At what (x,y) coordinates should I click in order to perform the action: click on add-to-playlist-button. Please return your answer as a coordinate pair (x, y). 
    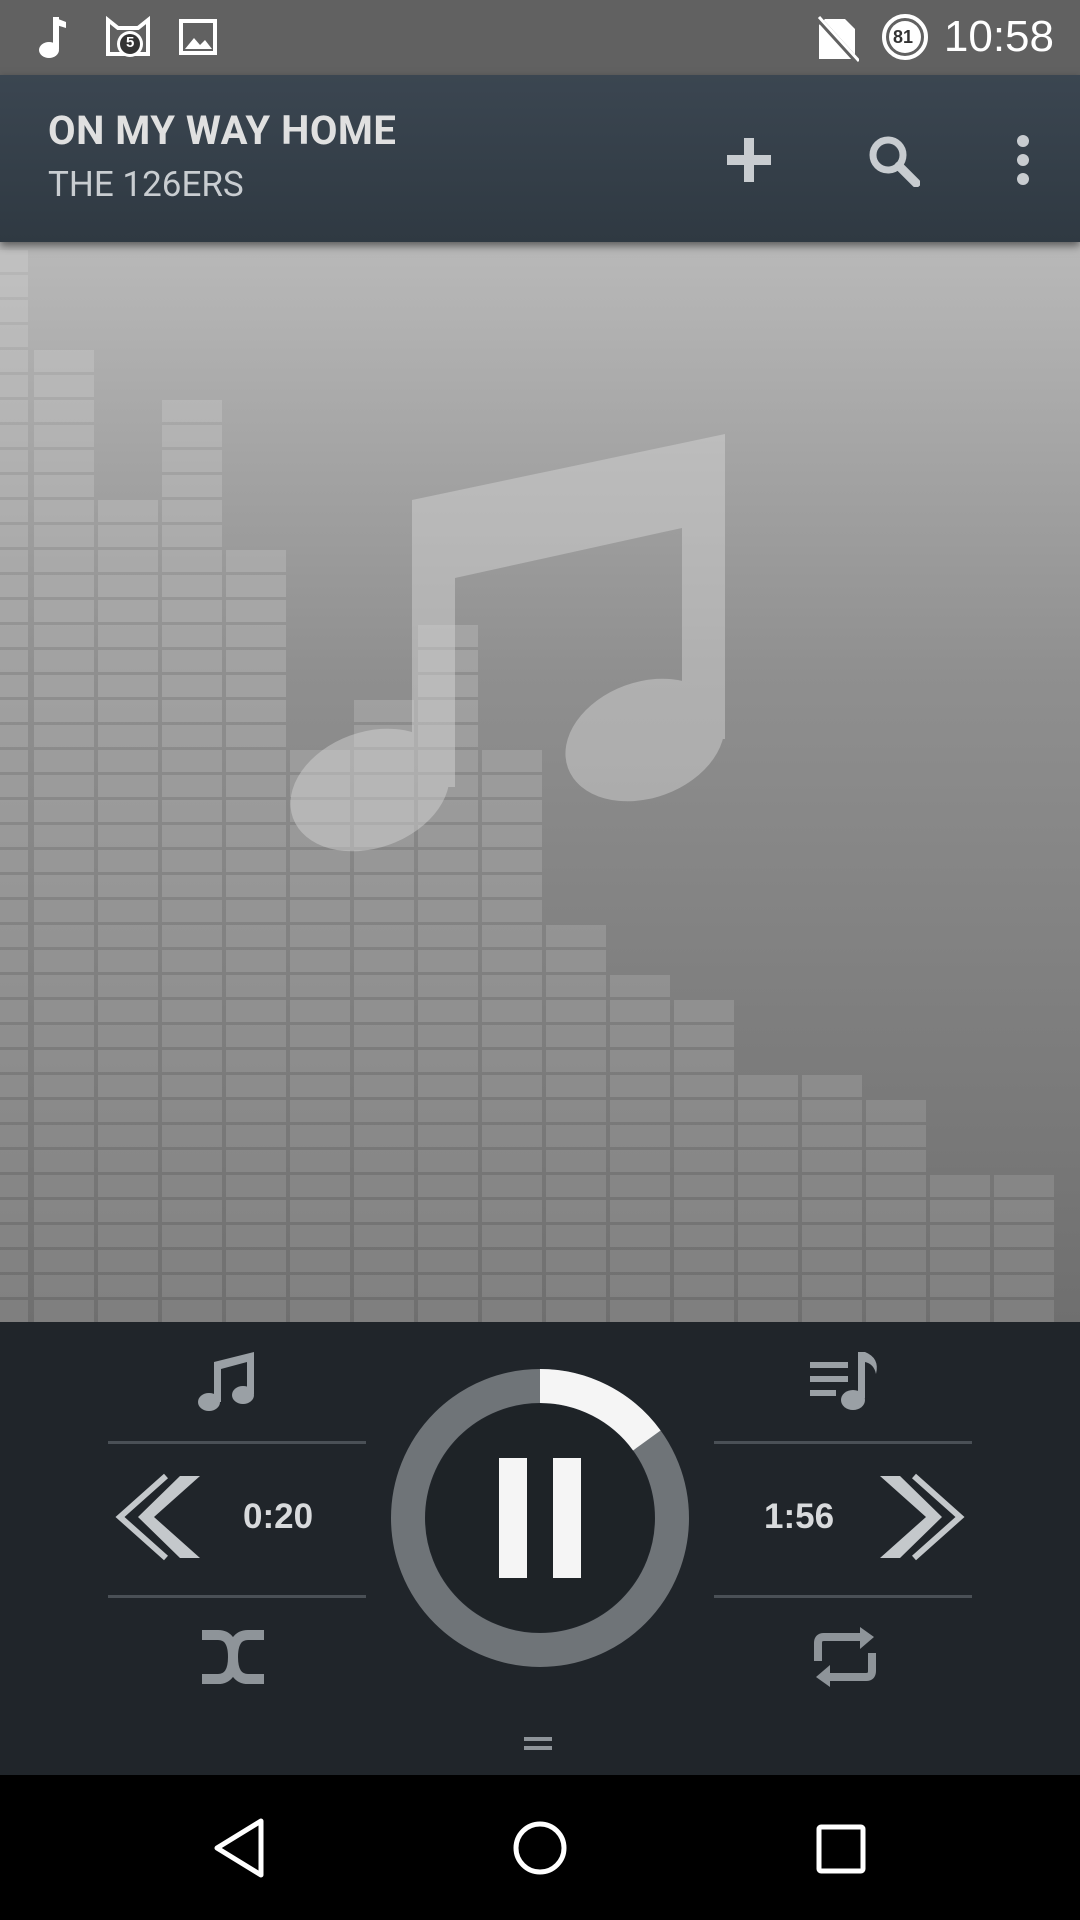
    Looking at the image, I should click on (749, 160).